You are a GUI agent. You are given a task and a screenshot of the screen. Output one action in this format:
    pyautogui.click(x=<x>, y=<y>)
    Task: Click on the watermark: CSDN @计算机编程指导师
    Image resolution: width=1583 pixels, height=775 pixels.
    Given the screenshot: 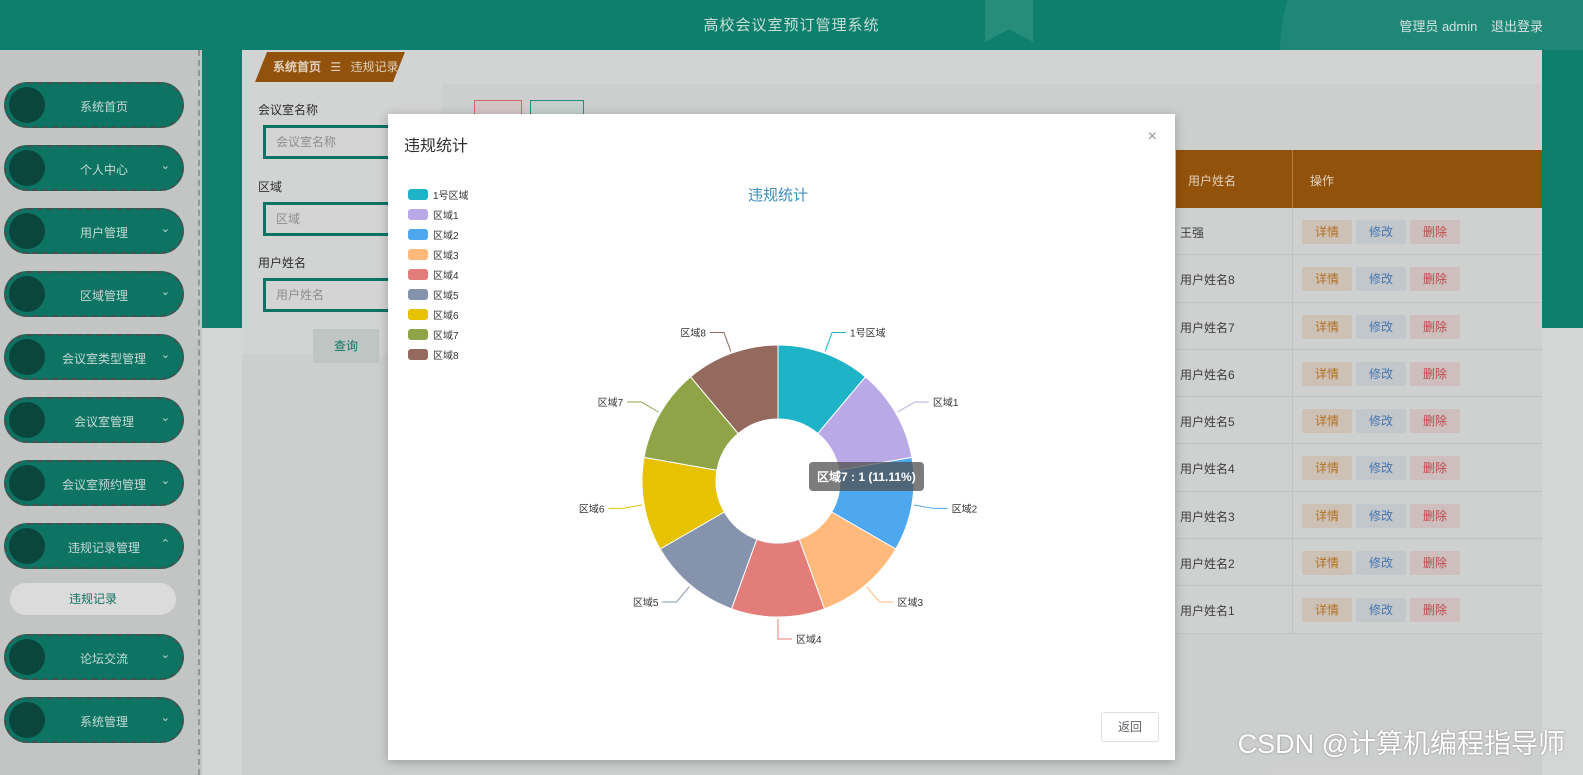 What is the action you would take?
    pyautogui.click(x=1401, y=744)
    